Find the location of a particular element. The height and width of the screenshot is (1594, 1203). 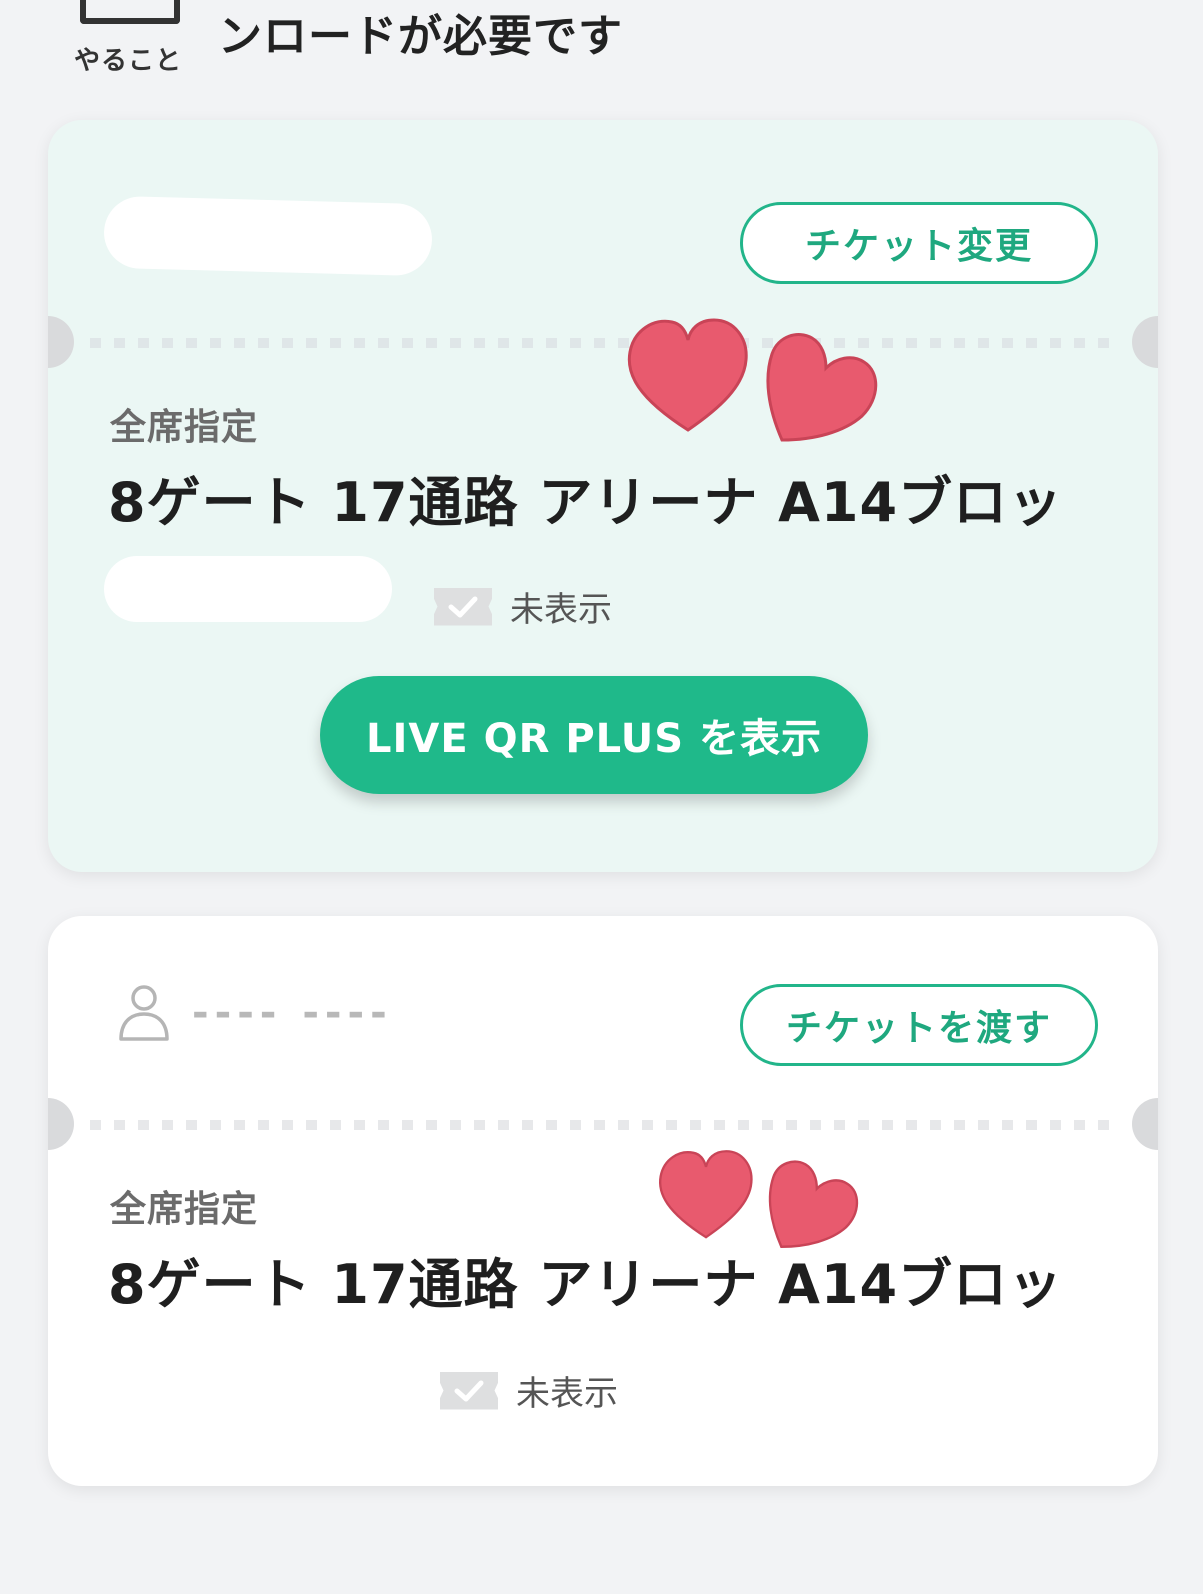

change-ticket-button: チケット変更 is located at coordinates (919, 243).